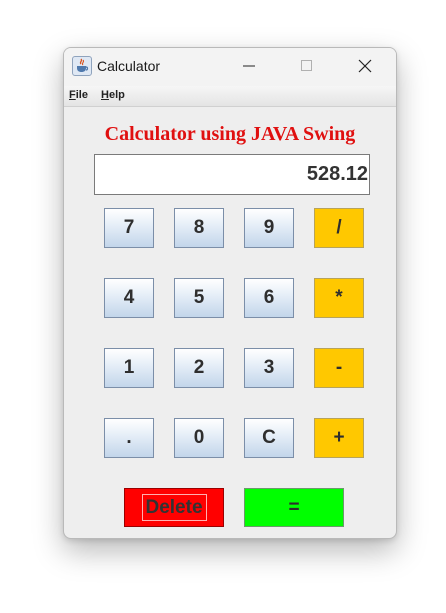 This screenshot has height=613, width=446. What do you see at coordinates (232, 174) in the screenshot?
I see `display-field: 528.12` at bounding box center [232, 174].